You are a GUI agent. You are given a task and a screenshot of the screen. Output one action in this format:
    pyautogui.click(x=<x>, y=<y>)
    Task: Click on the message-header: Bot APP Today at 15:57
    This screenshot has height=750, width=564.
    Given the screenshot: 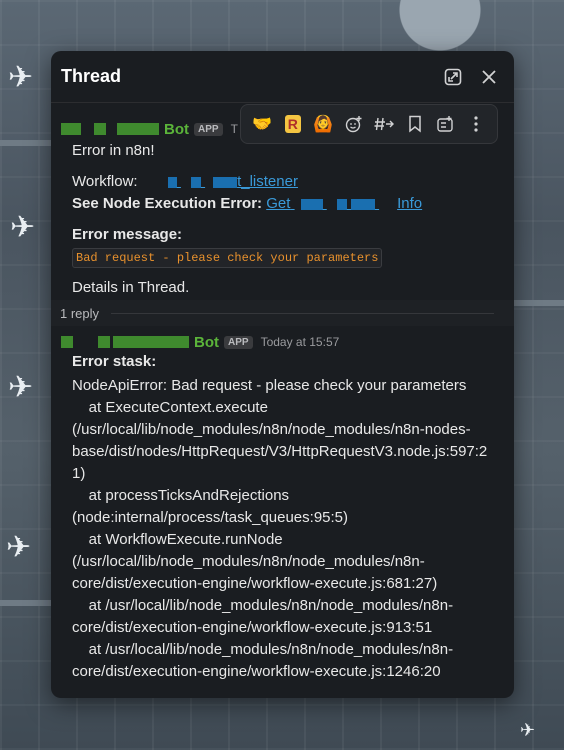 What is the action you would take?
    pyautogui.click(x=200, y=342)
    